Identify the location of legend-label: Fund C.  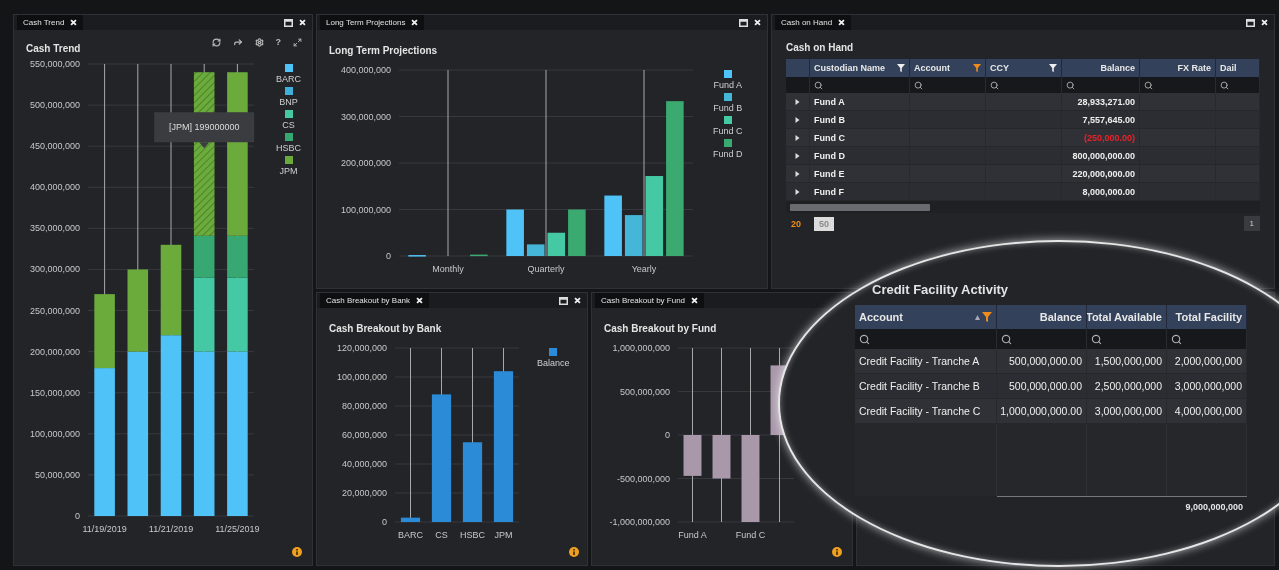
(728, 131).